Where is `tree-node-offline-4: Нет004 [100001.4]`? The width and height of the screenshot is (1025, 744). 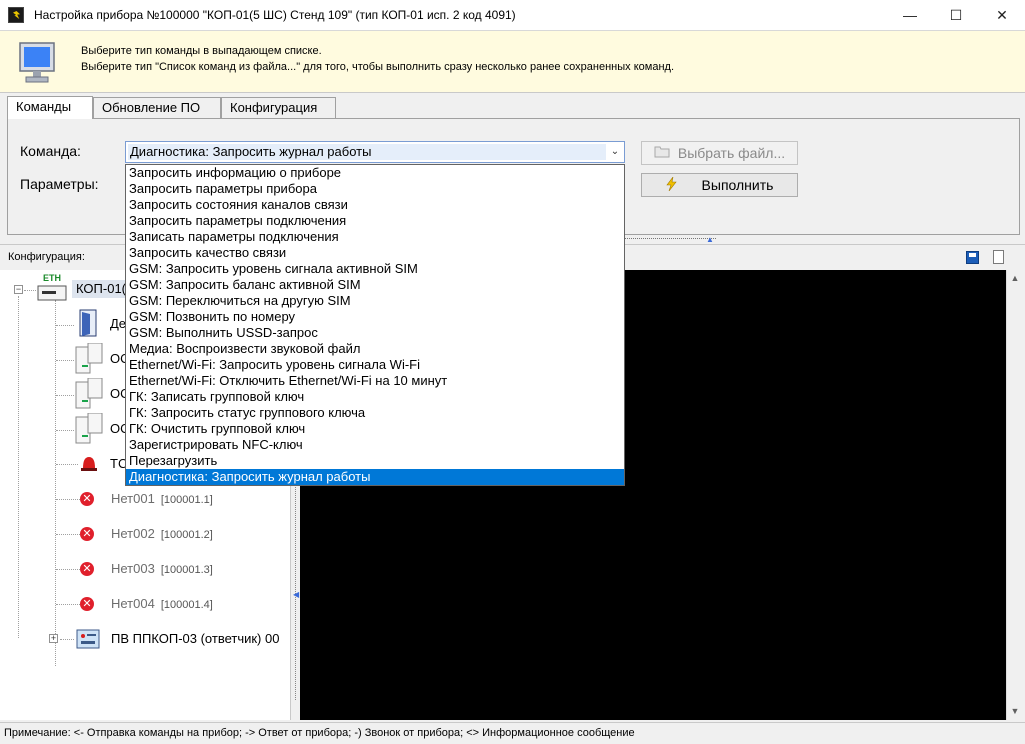
tree-node-offline-4: Нет004 [100001.4] is located at coordinates (162, 603).